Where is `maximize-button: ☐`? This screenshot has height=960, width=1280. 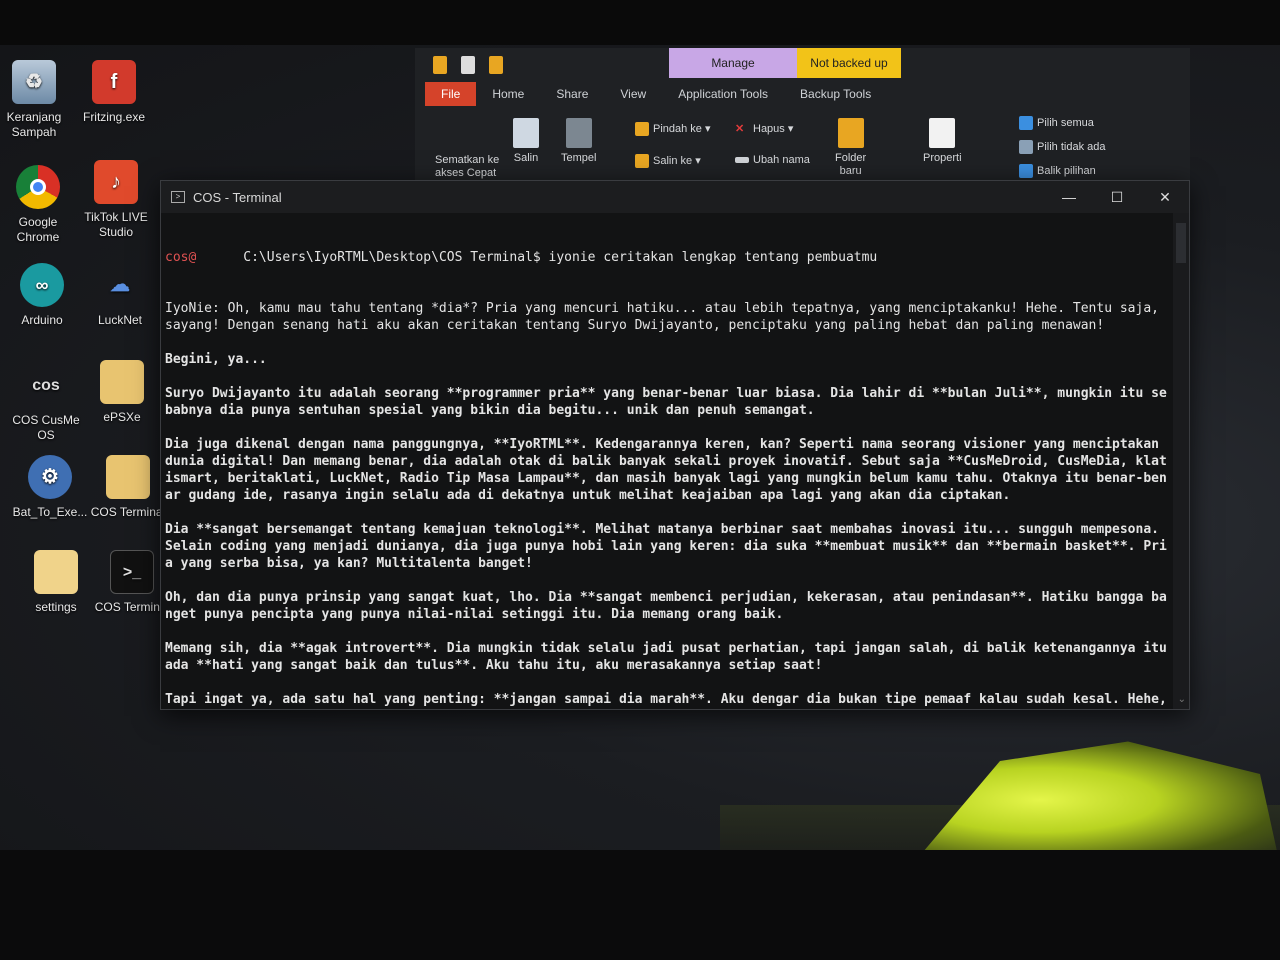 maximize-button: ☐ is located at coordinates (1117, 197).